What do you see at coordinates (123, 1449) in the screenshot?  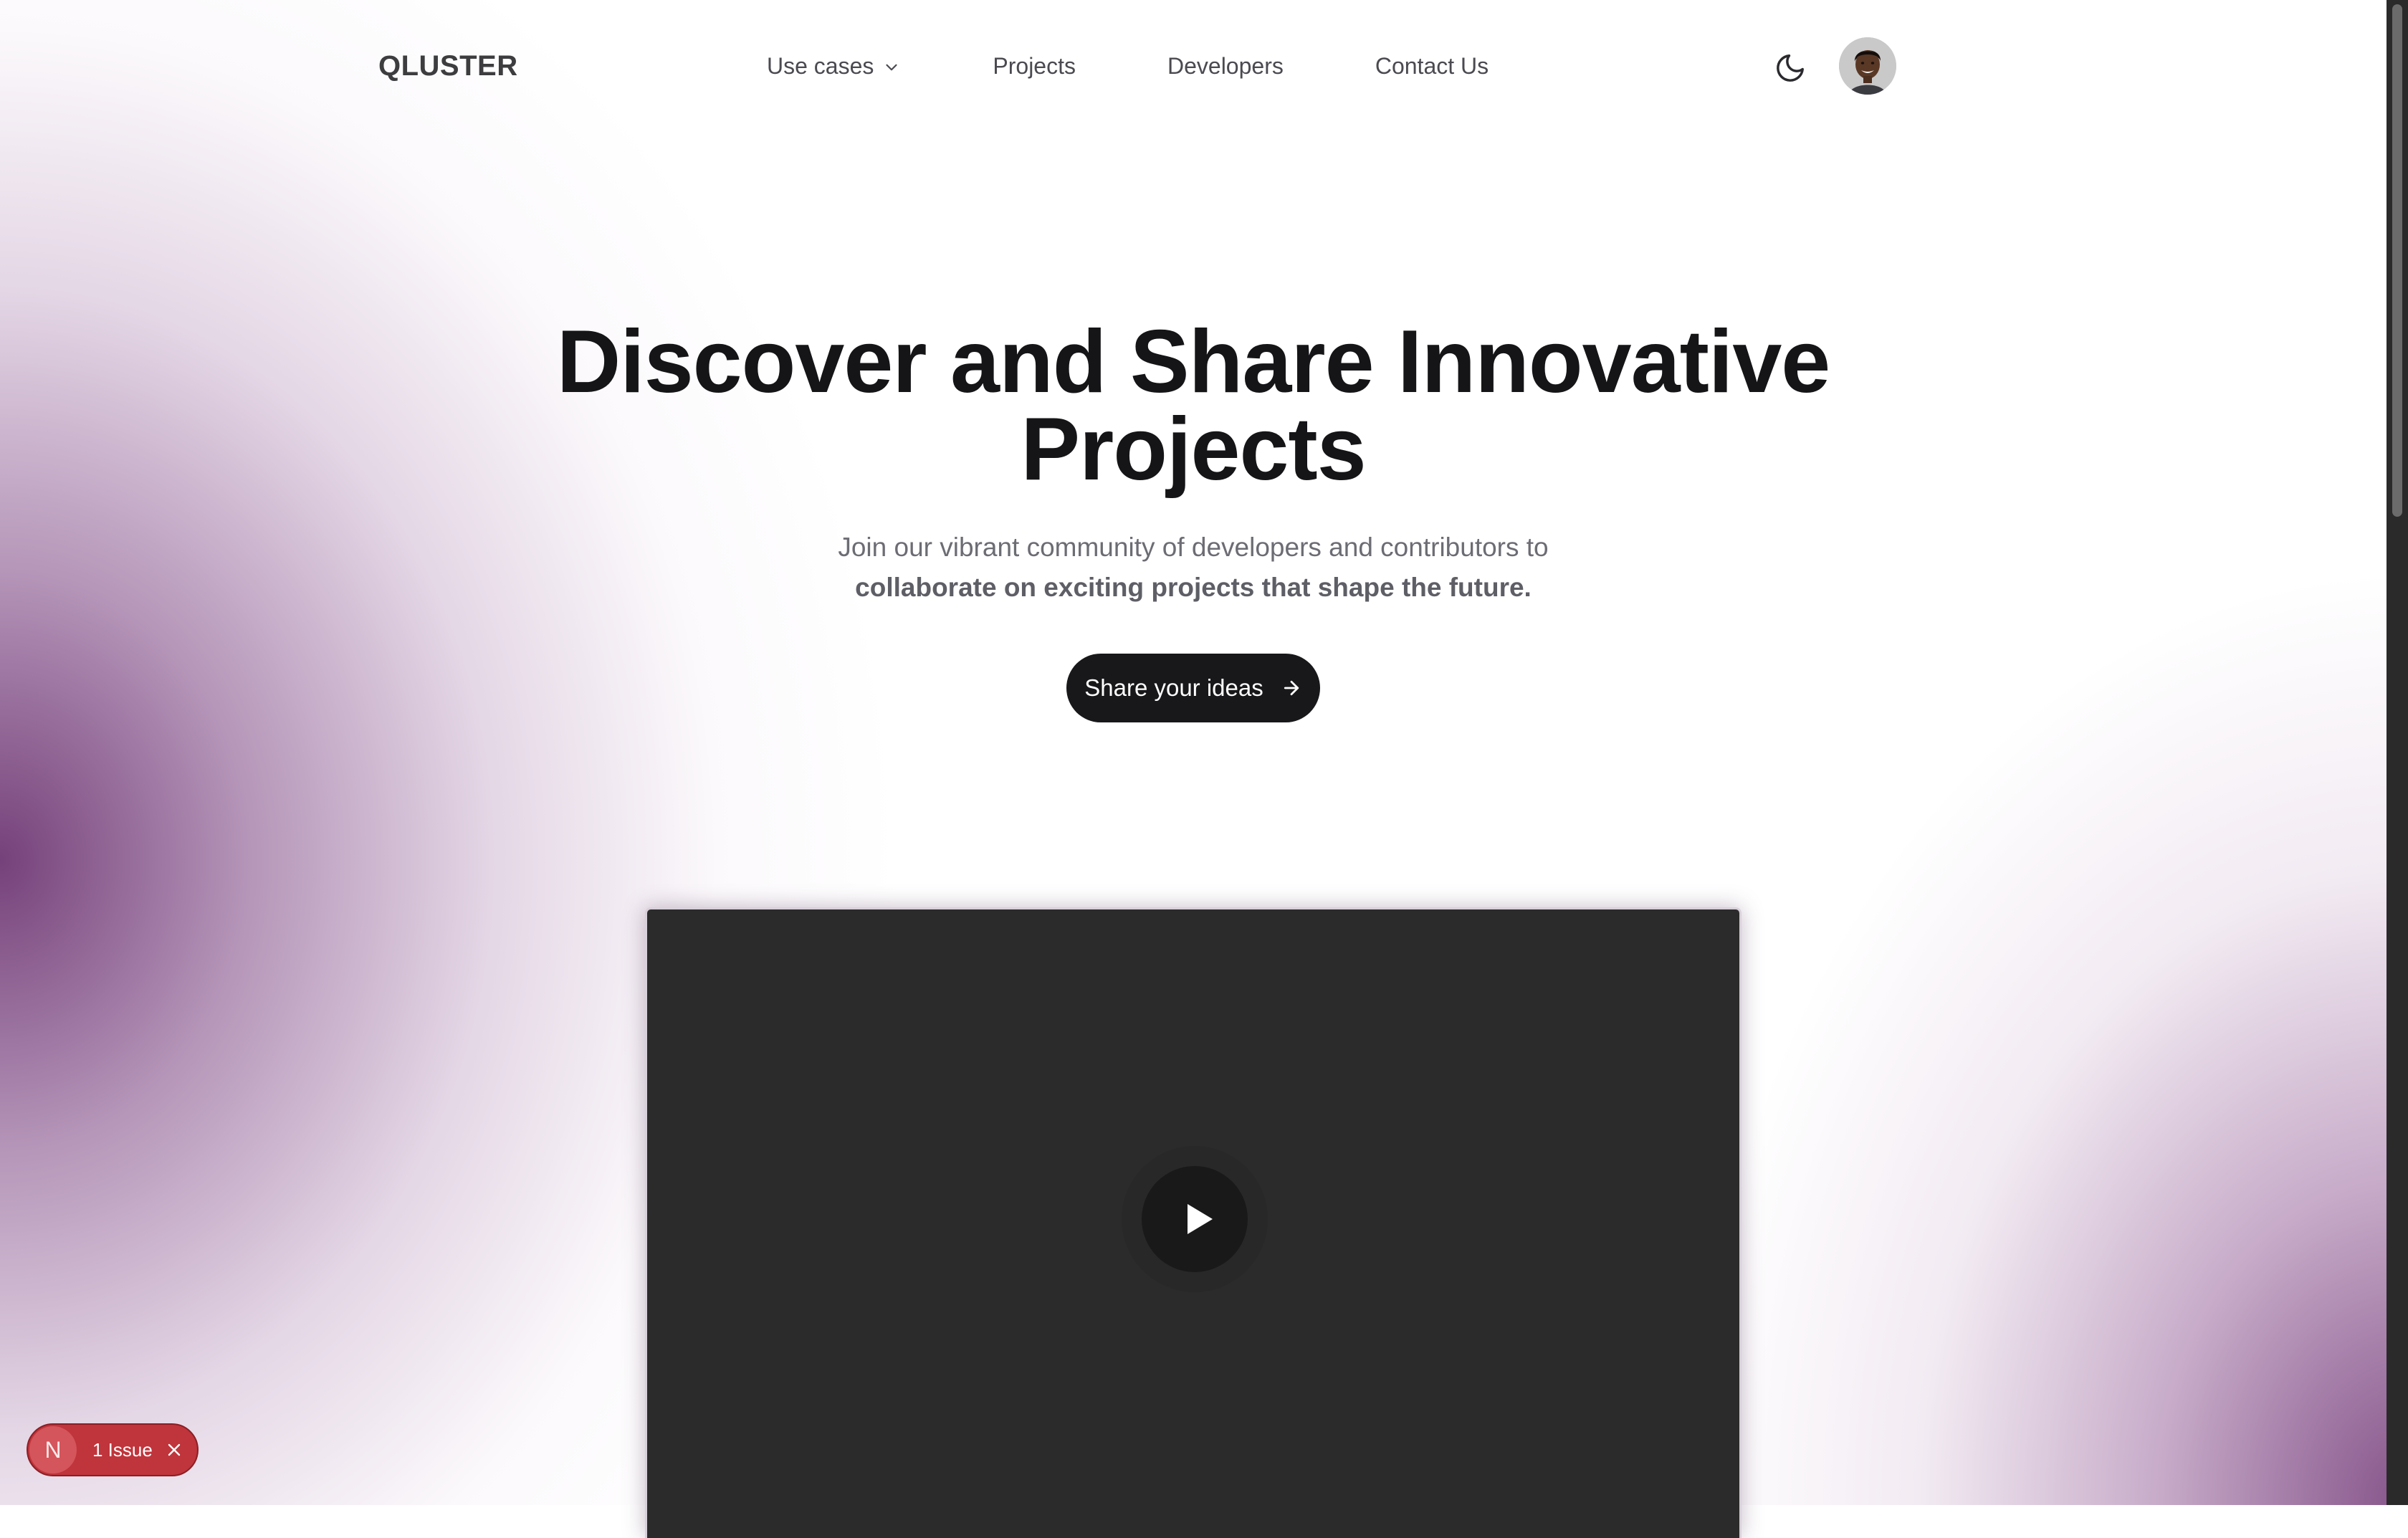 I see `issue-count-label: 1 Issue` at bounding box center [123, 1449].